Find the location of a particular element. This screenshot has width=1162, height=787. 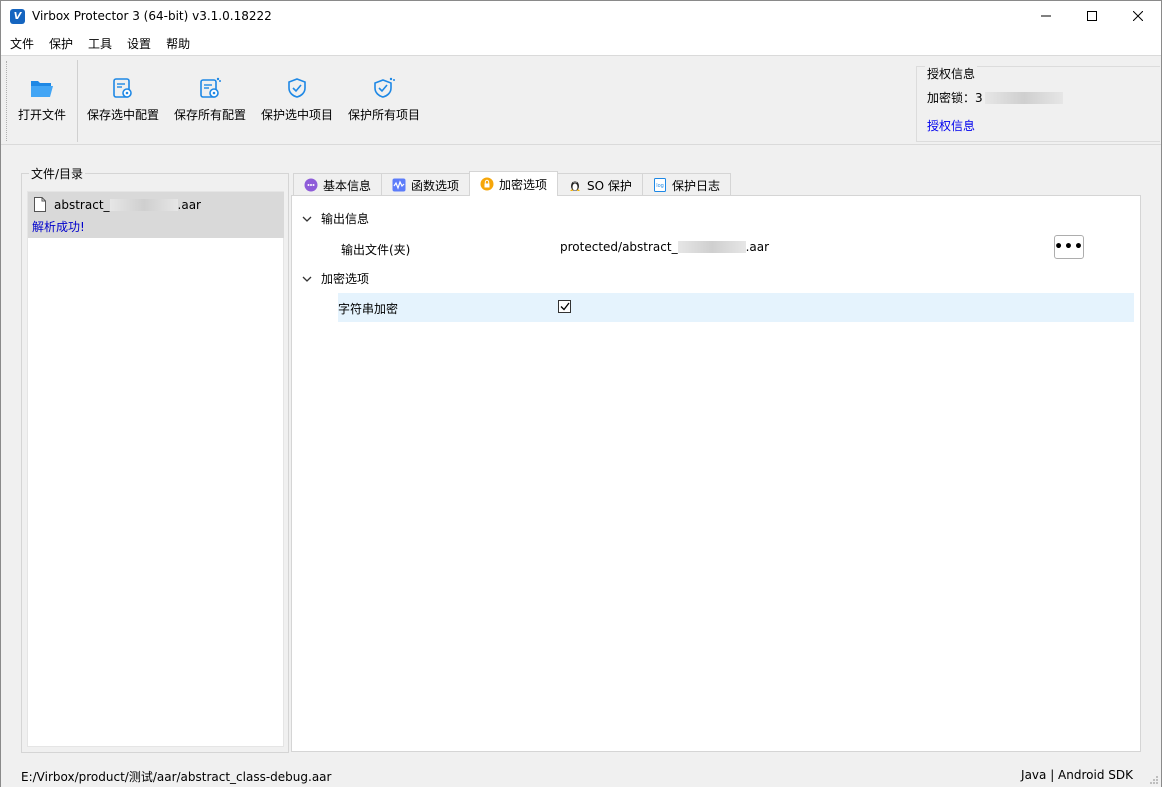

minimize-icon is located at coordinates (1046, 16).